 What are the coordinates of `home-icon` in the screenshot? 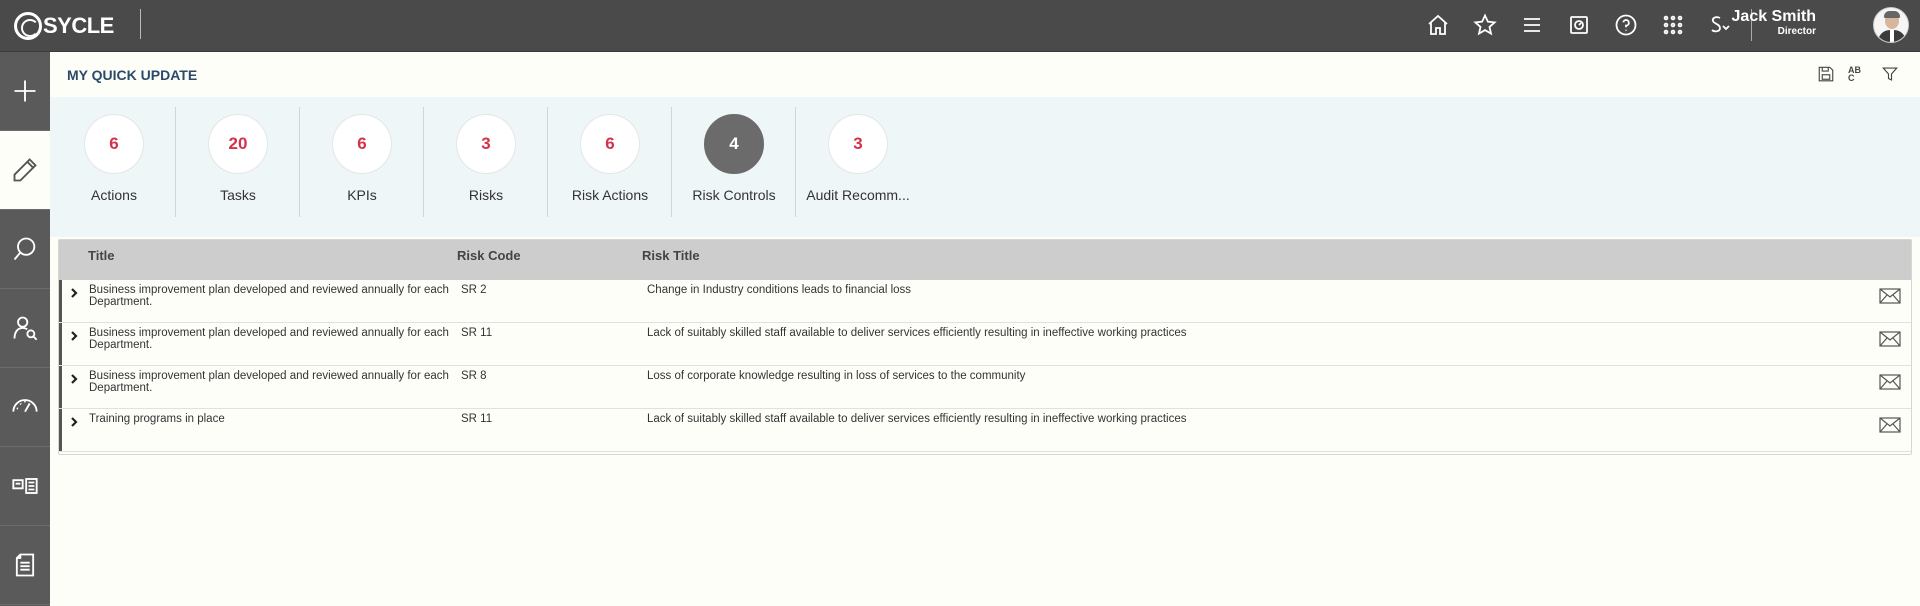 It's located at (1437, 25).